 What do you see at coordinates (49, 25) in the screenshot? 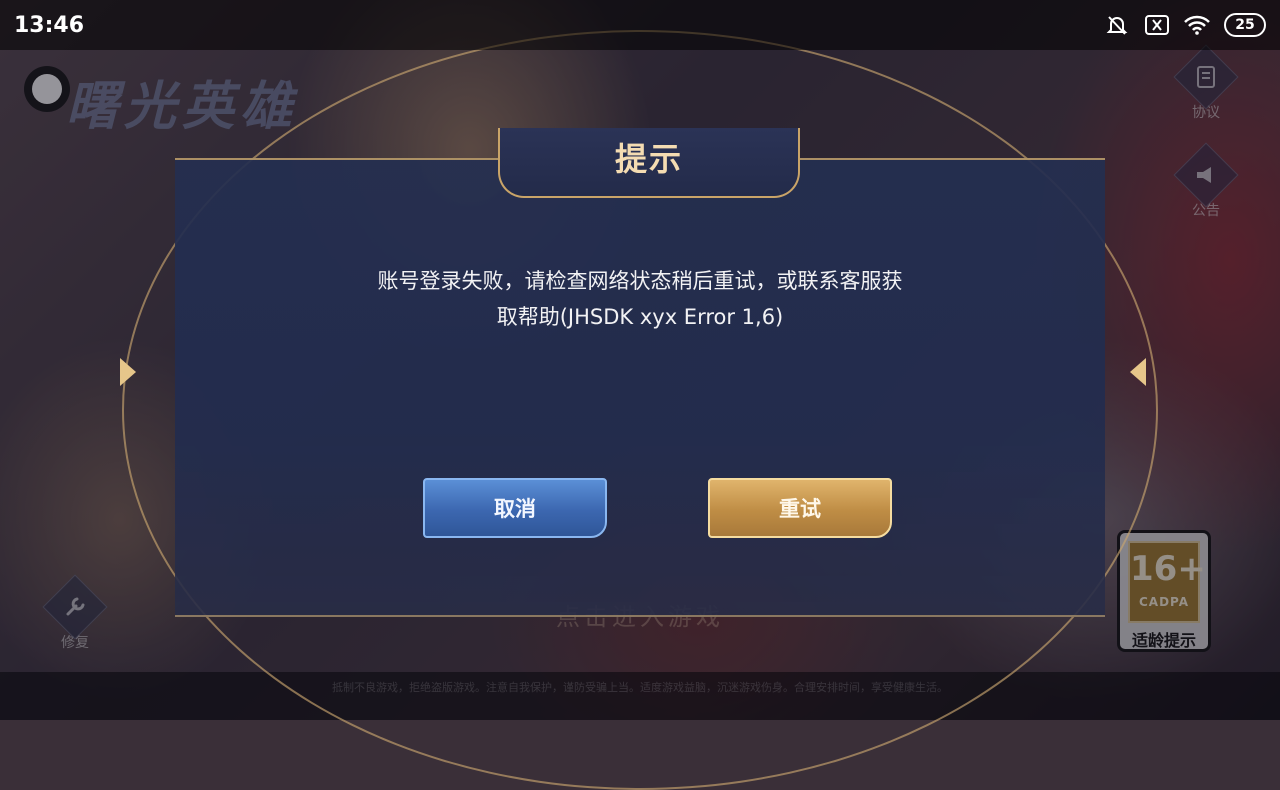
I see `status-time: 13:46` at bounding box center [49, 25].